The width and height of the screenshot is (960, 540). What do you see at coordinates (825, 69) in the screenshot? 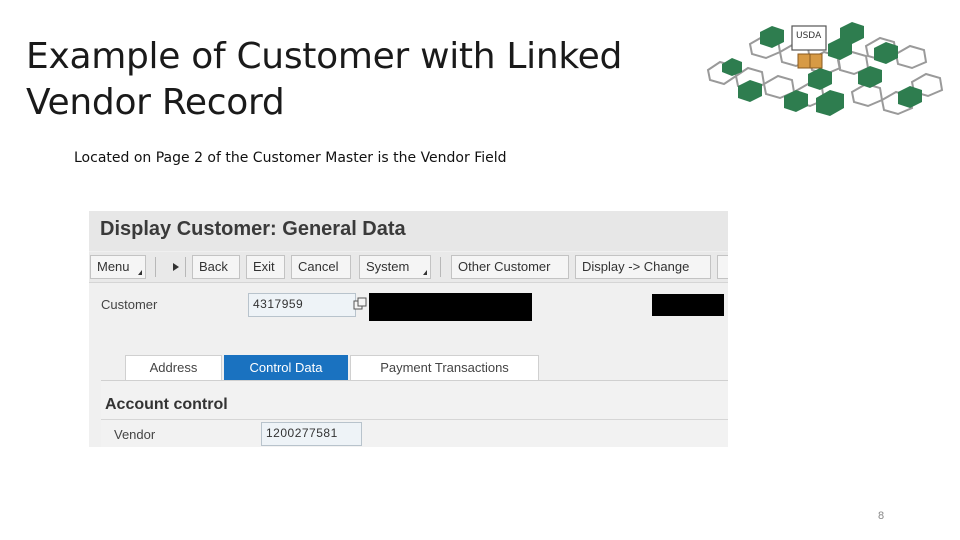
I see `usda-hexagon-logo: USDA` at bounding box center [825, 69].